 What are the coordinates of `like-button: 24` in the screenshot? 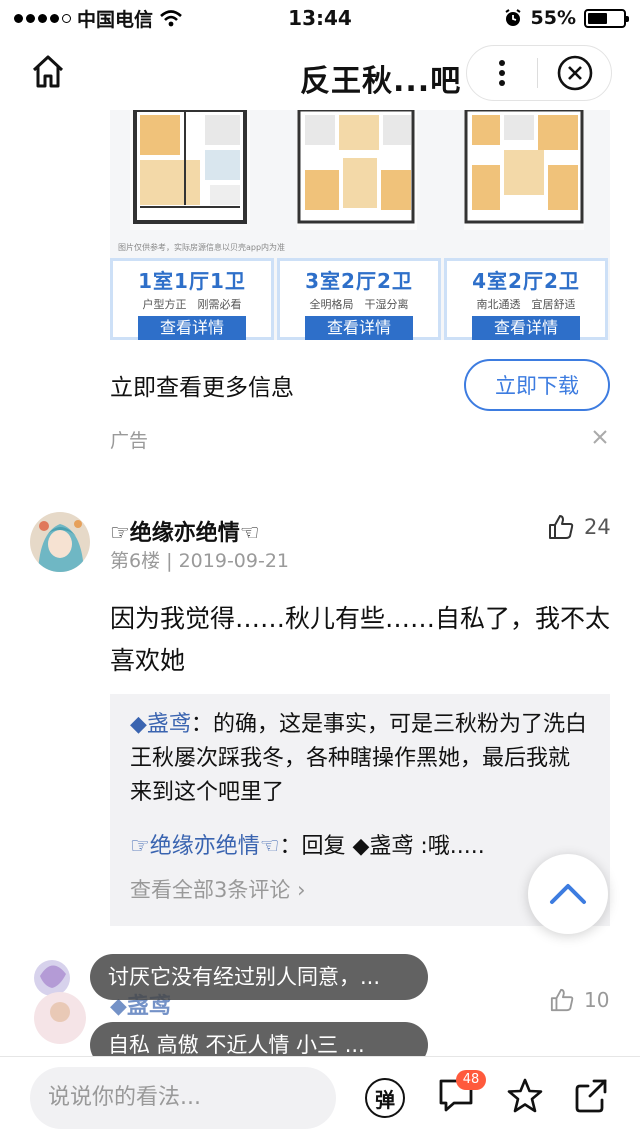 It's located at (579, 527).